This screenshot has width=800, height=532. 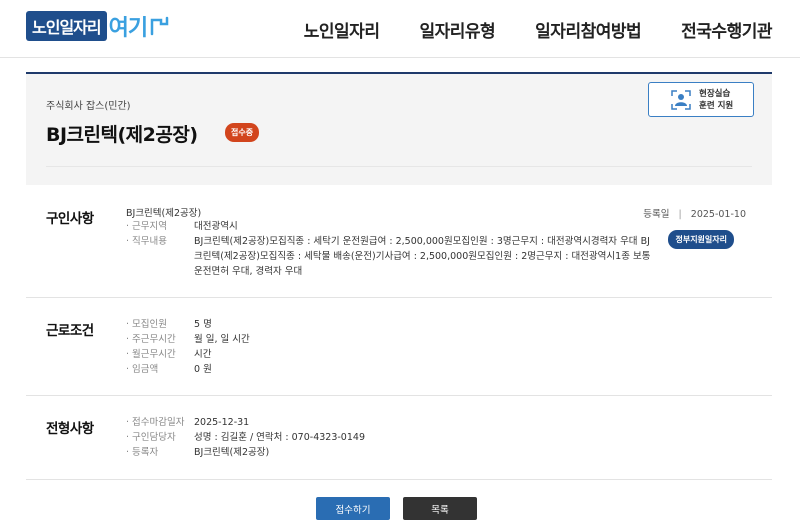 I want to click on training-line2: 훈련 지원, so click(x=716, y=105).